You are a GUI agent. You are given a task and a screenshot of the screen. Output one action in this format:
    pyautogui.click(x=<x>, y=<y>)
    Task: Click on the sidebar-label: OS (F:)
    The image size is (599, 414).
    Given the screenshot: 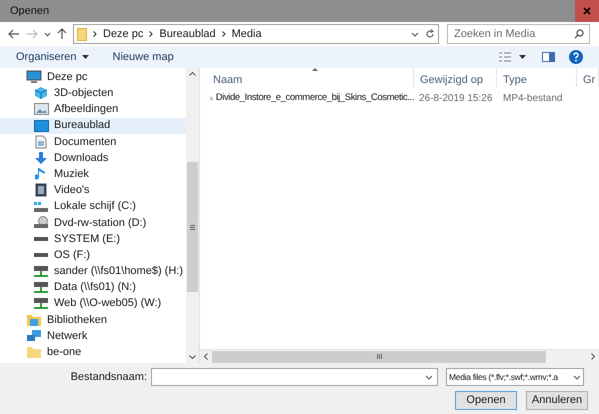 What is the action you would take?
    pyautogui.click(x=72, y=255)
    